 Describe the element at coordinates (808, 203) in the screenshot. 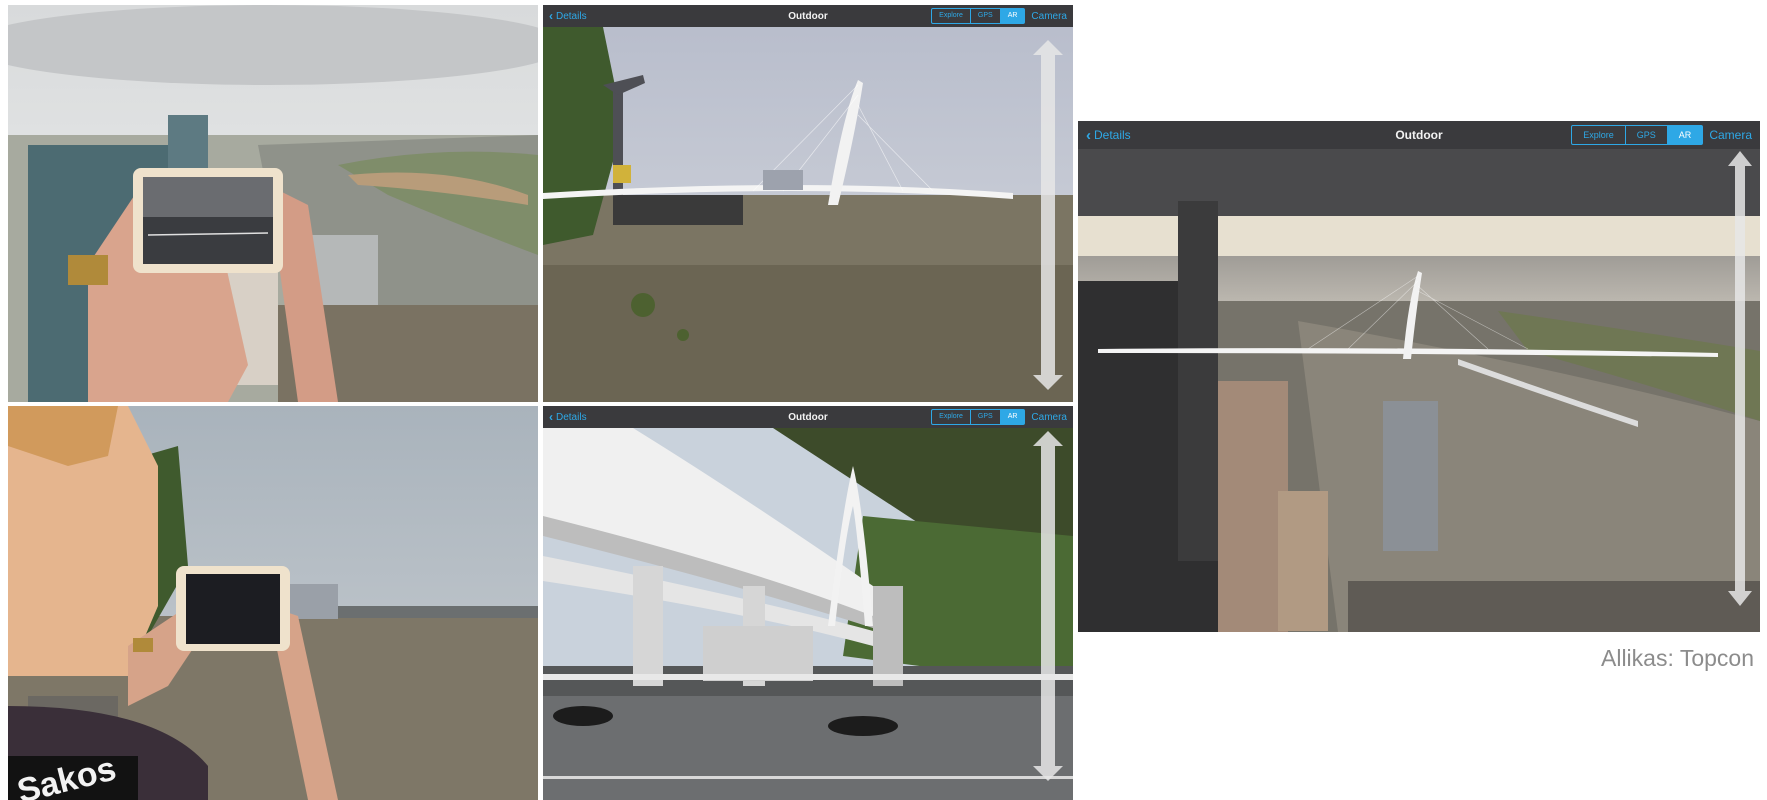

I see `ar-screenshot-river-bridge: ‹ Details Outdoor Explore GPS AR Camera` at that location.